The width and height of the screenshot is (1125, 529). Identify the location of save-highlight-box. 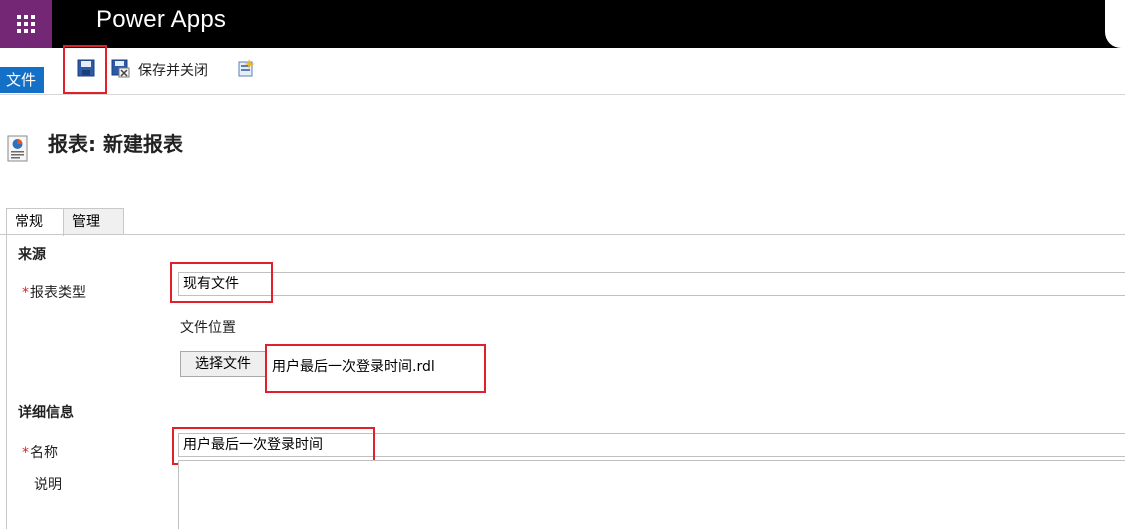
(85, 69).